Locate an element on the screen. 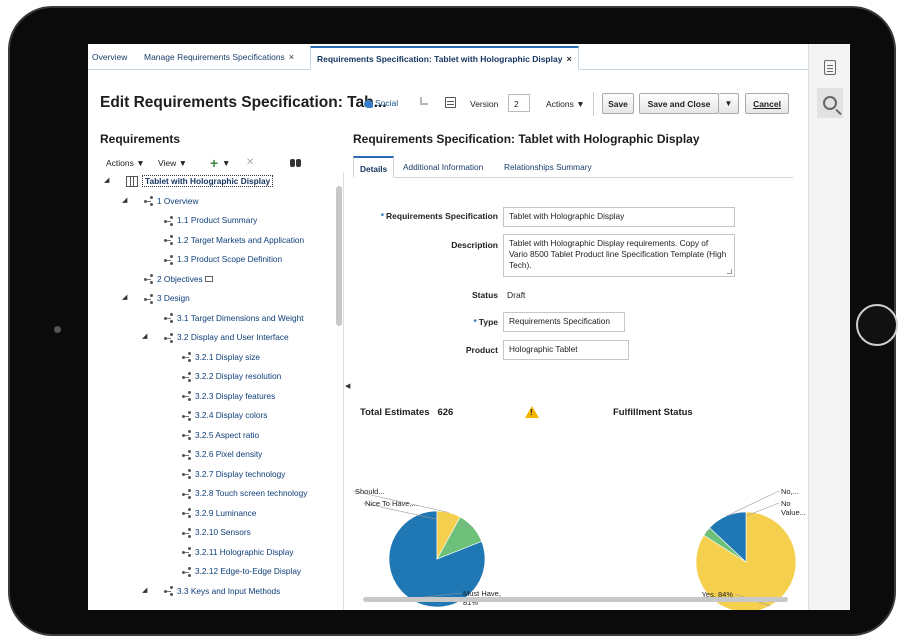  collapse-pane-icon: ◀ is located at coordinates (347, 386).